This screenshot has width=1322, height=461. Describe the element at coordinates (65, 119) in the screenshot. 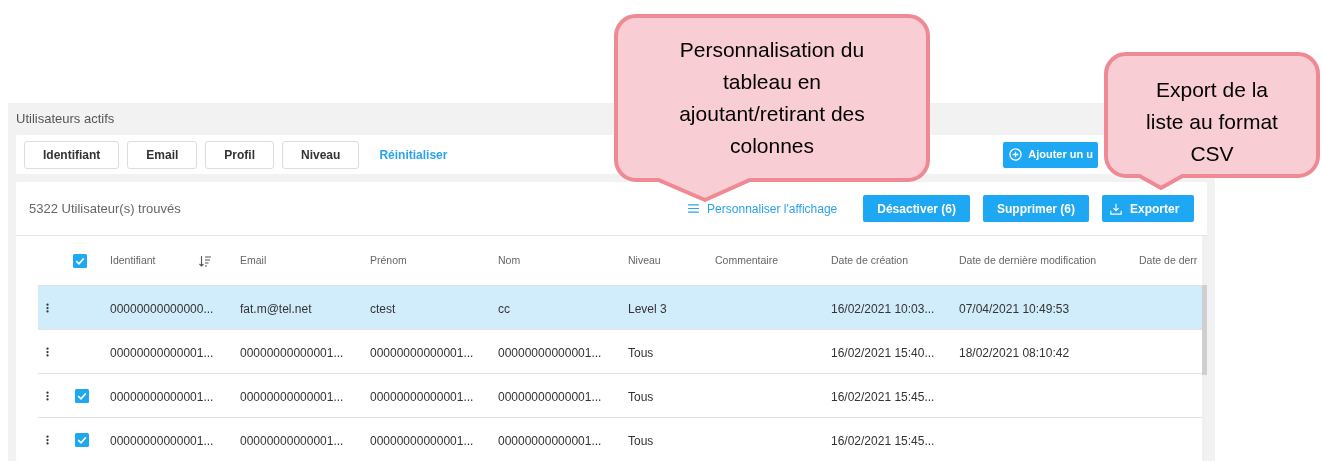

I see `panel-title: Utilisateurs actifs` at that location.